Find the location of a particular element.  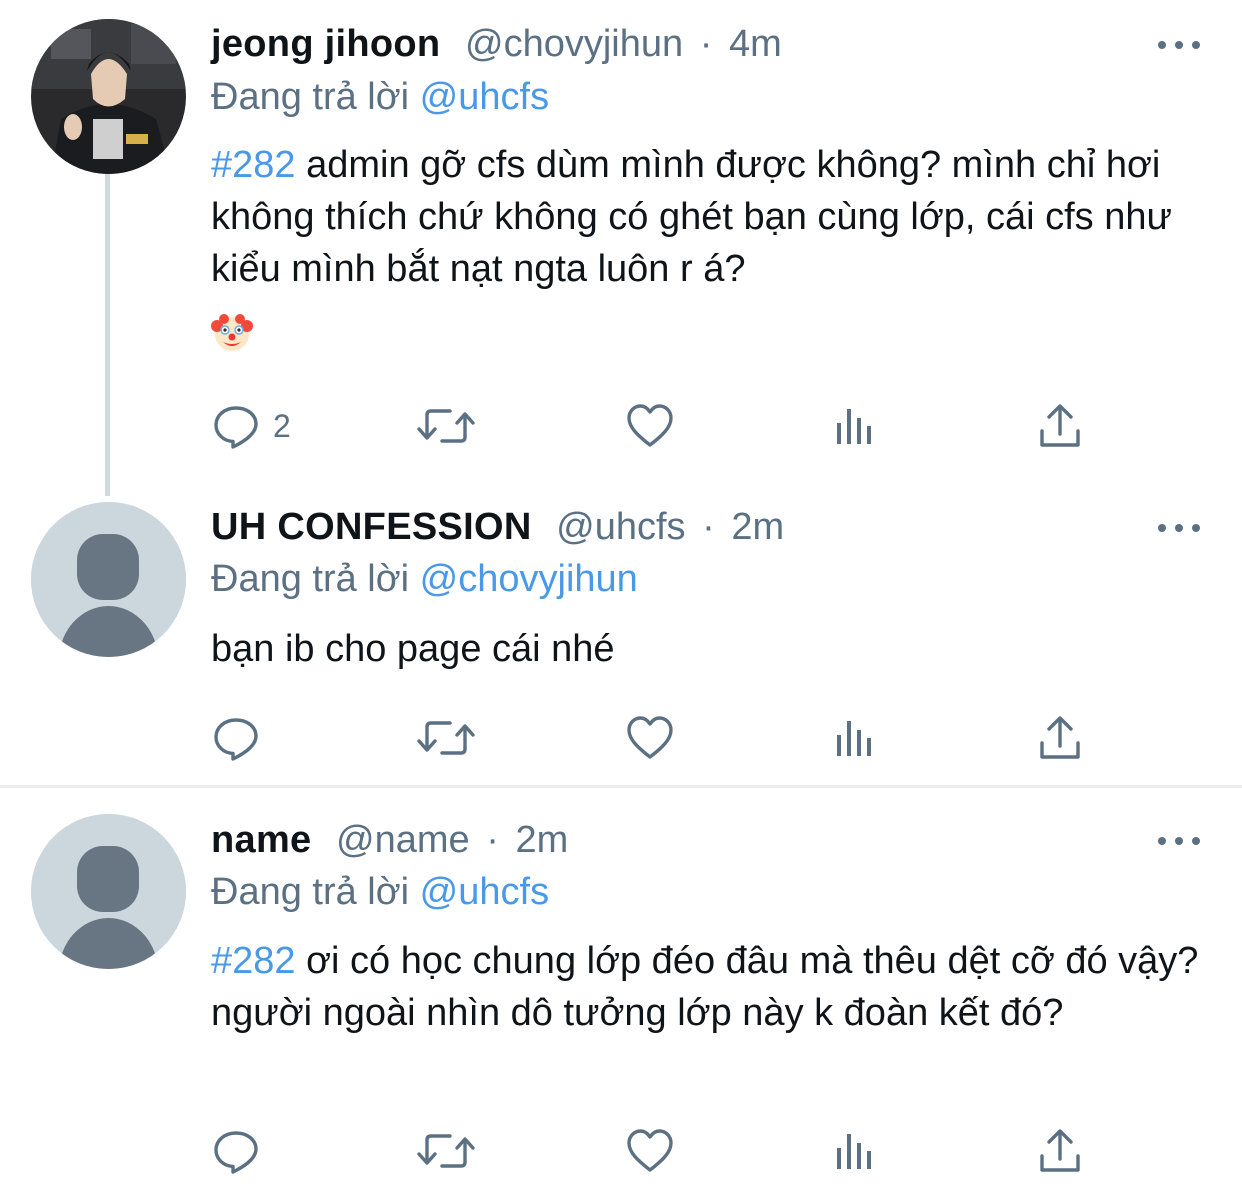

retweet-button is located at coordinates (446, 1151).